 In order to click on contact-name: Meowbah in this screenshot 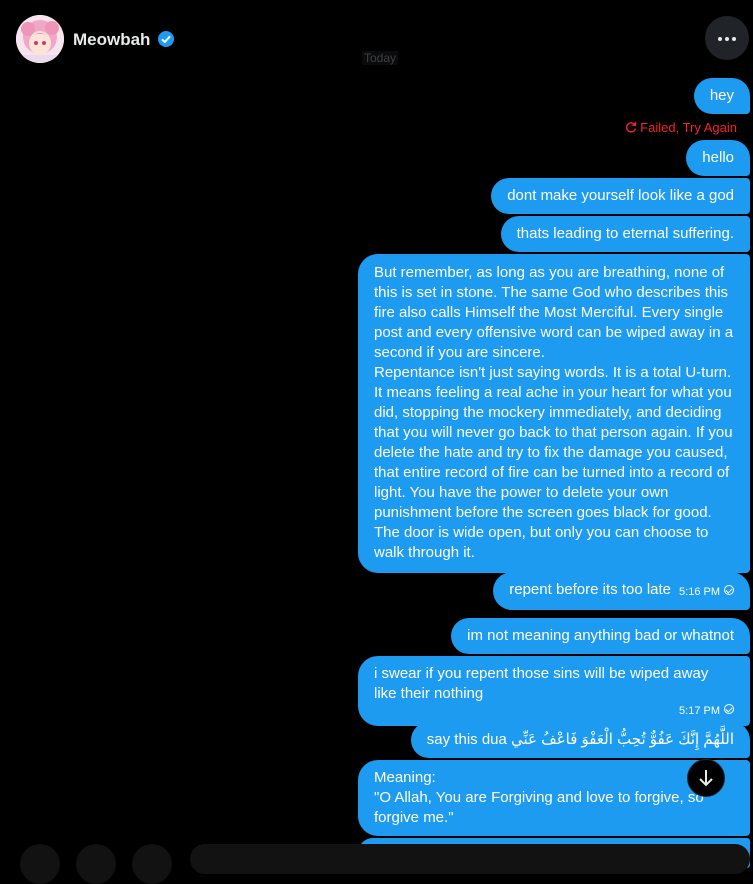, I will do `click(111, 40)`.